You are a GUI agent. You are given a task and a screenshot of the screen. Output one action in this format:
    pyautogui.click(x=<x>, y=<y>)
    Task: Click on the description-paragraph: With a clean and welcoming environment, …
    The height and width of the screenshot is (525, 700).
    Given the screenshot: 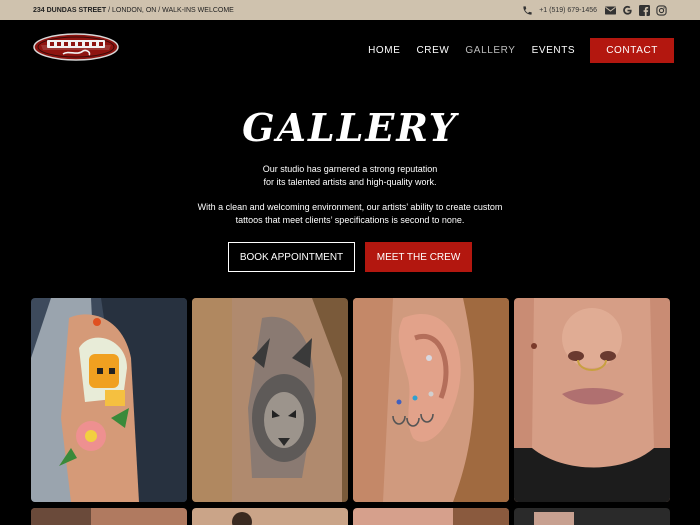 What is the action you would take?
    pyautogui.click(x=350, y=213)
    